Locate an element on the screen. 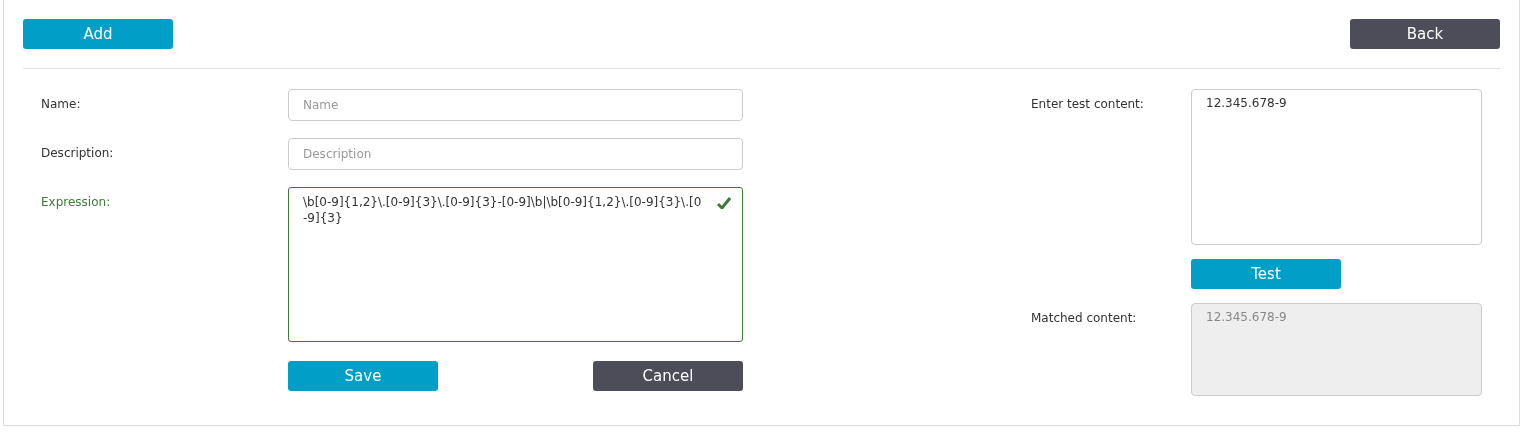 This screenshot has height=446, width=1525. back-button: Back is located at coordinates (1425, 34).